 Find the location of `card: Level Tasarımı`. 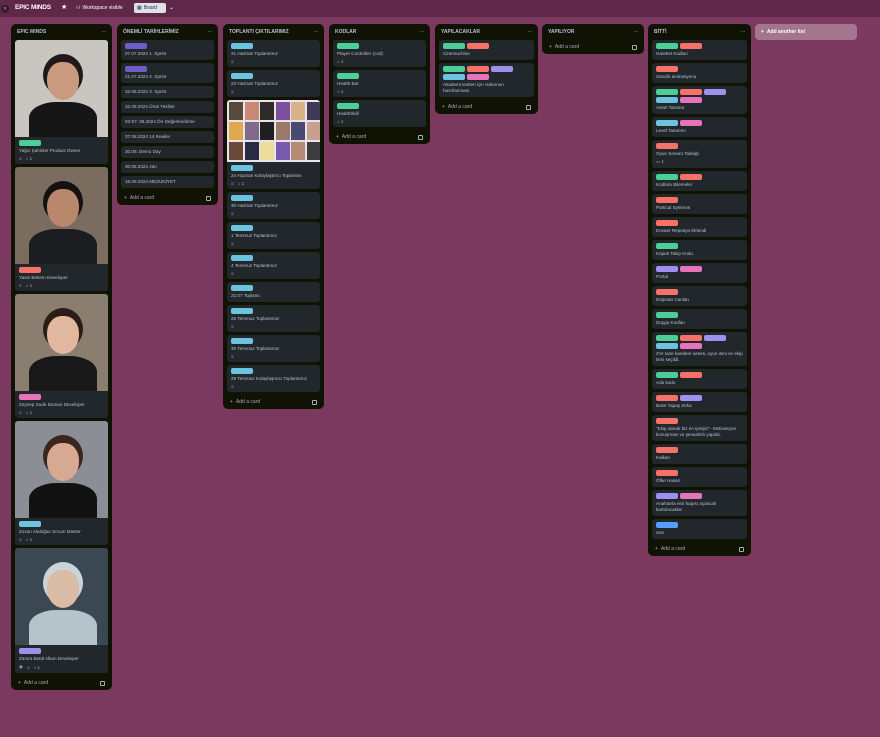

card: Level Tasarımı is located at coordinates (699, 127).